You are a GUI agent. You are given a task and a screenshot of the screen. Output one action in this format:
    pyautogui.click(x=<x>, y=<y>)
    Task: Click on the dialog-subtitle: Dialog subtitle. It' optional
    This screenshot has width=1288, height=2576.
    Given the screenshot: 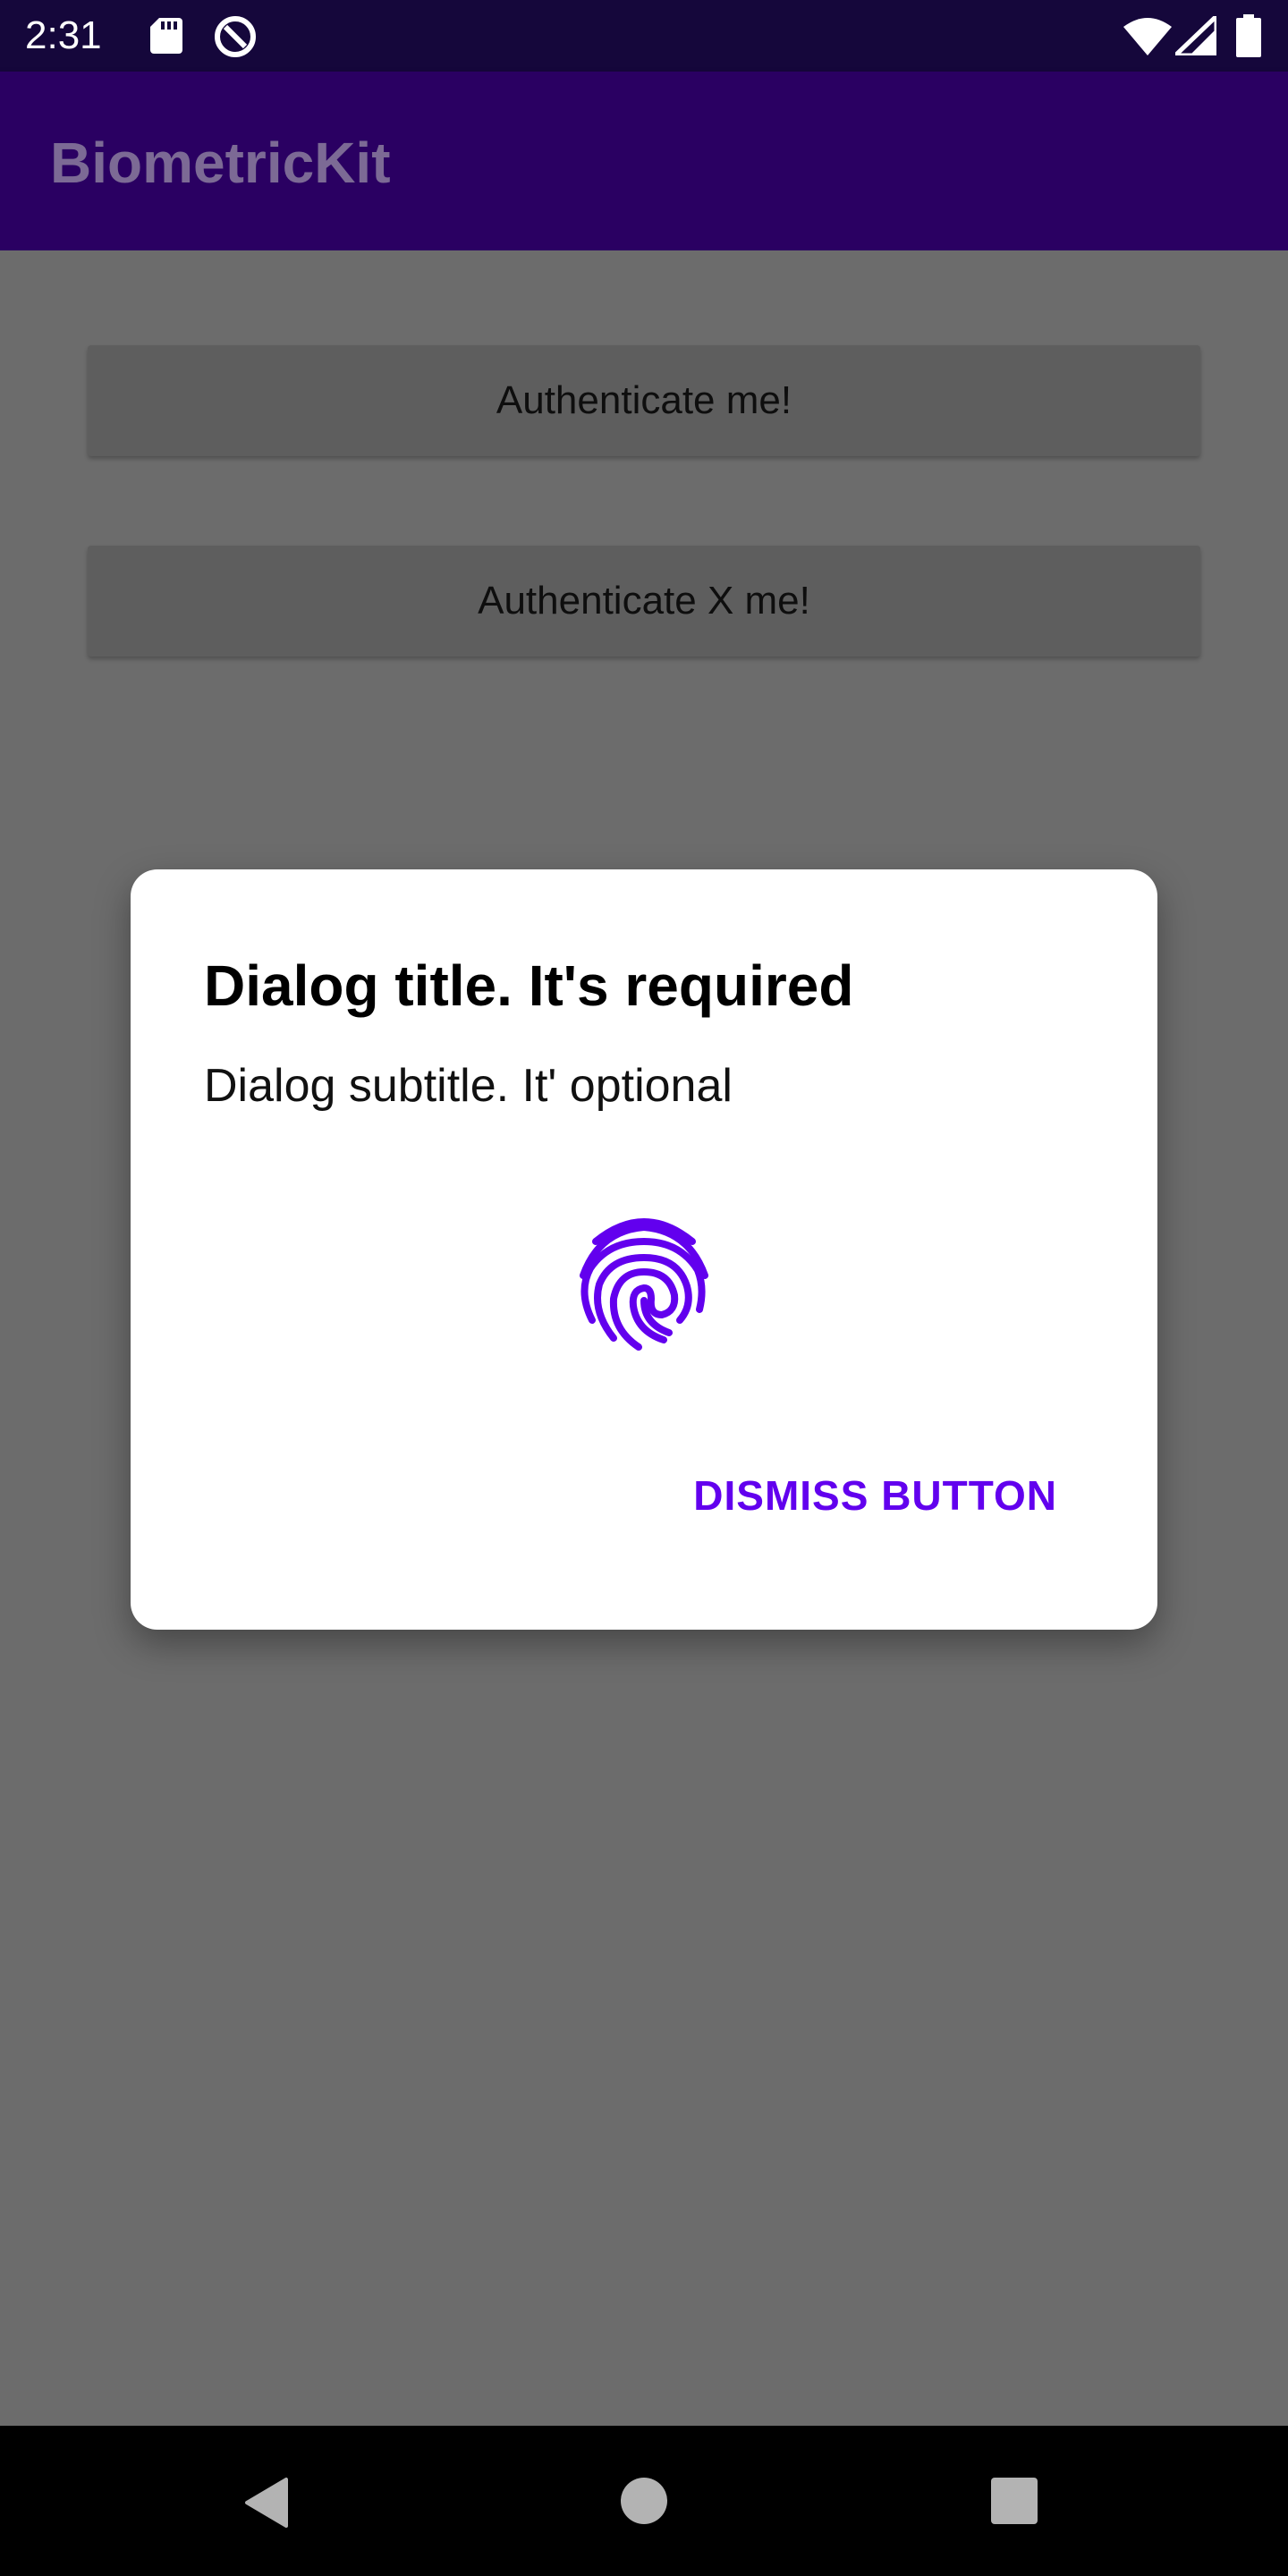 What is the action you would take?
    pyautogui.click(x=468, y=1086)
    